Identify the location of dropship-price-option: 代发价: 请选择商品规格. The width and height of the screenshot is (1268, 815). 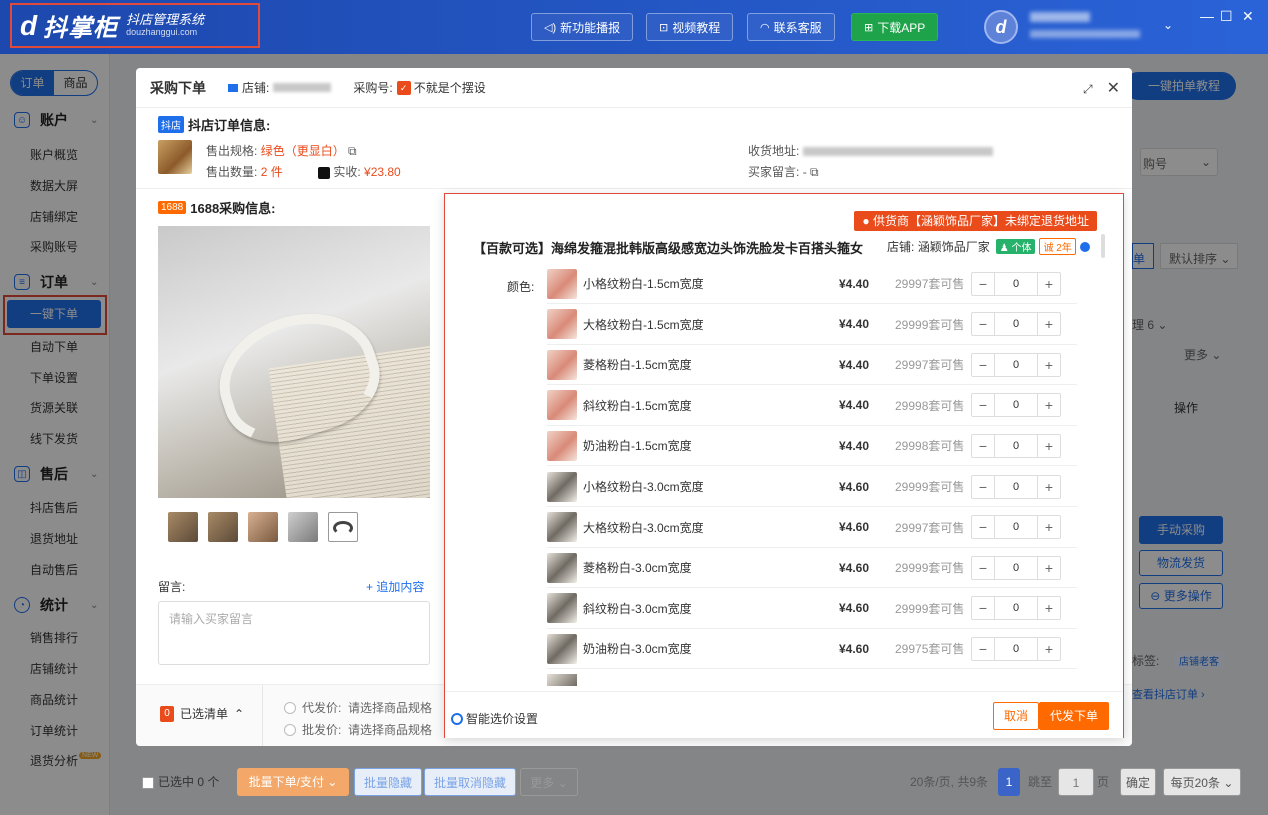
(358, 707).